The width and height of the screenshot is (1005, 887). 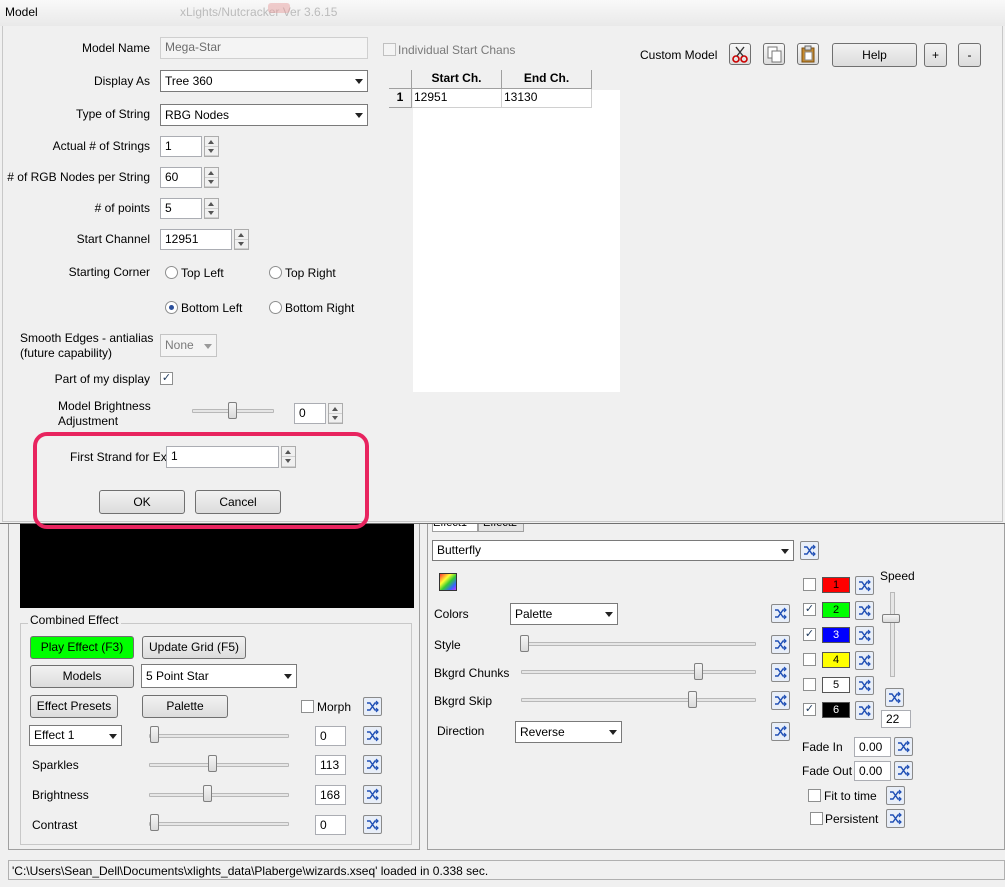 I want to click on help-button: Help, so click(x=874, y=55).